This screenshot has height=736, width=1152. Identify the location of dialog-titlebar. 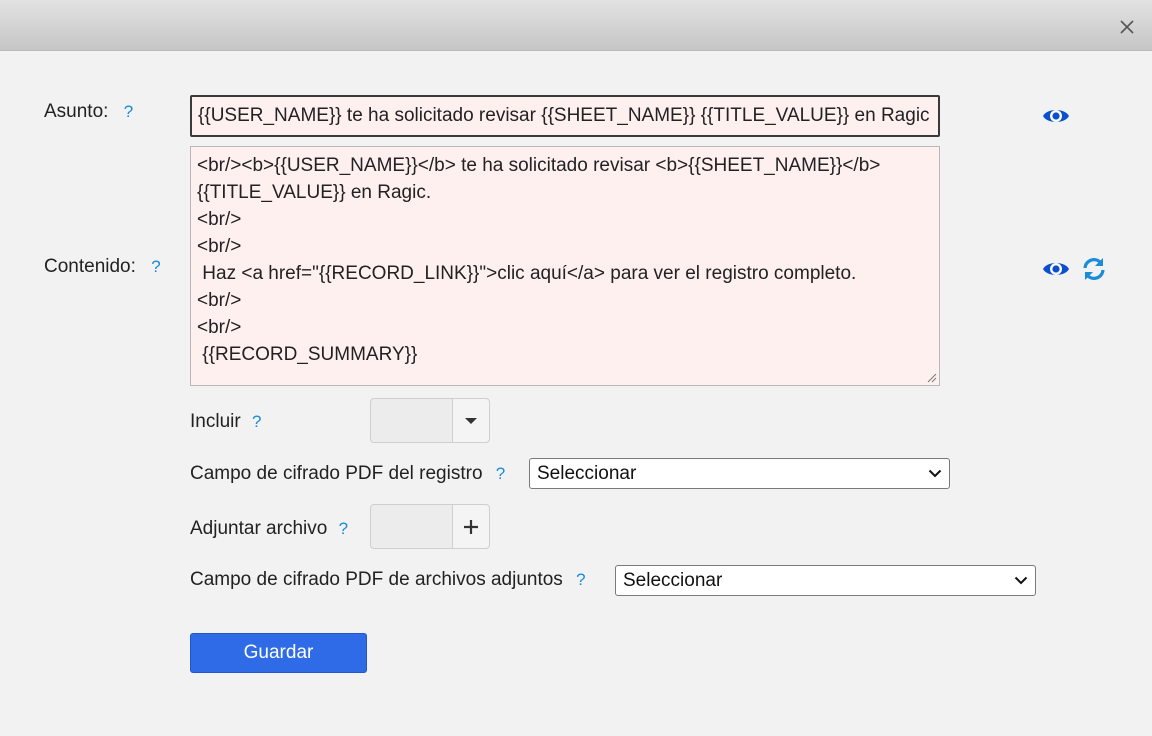
(576, 25).